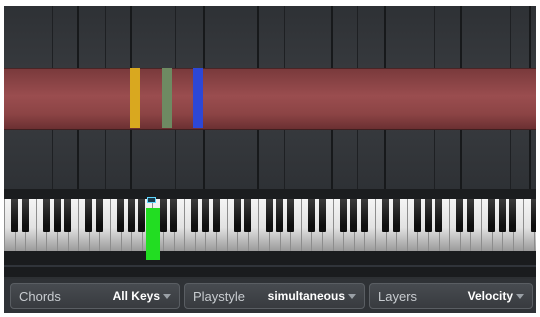 The width and height of the screenshot is (540, 317). I want to click on chords-label: Chords, so click(40, 296).